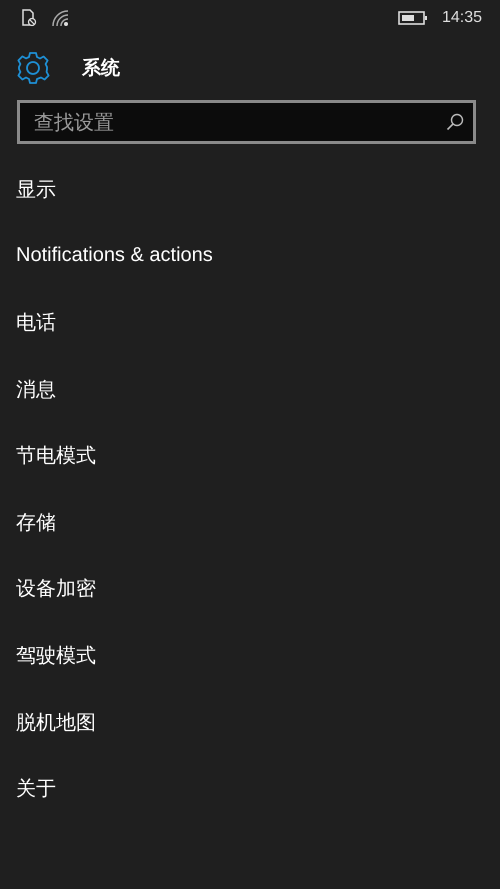  I want to click on settings-item: 设备加密, so click(56, 588).